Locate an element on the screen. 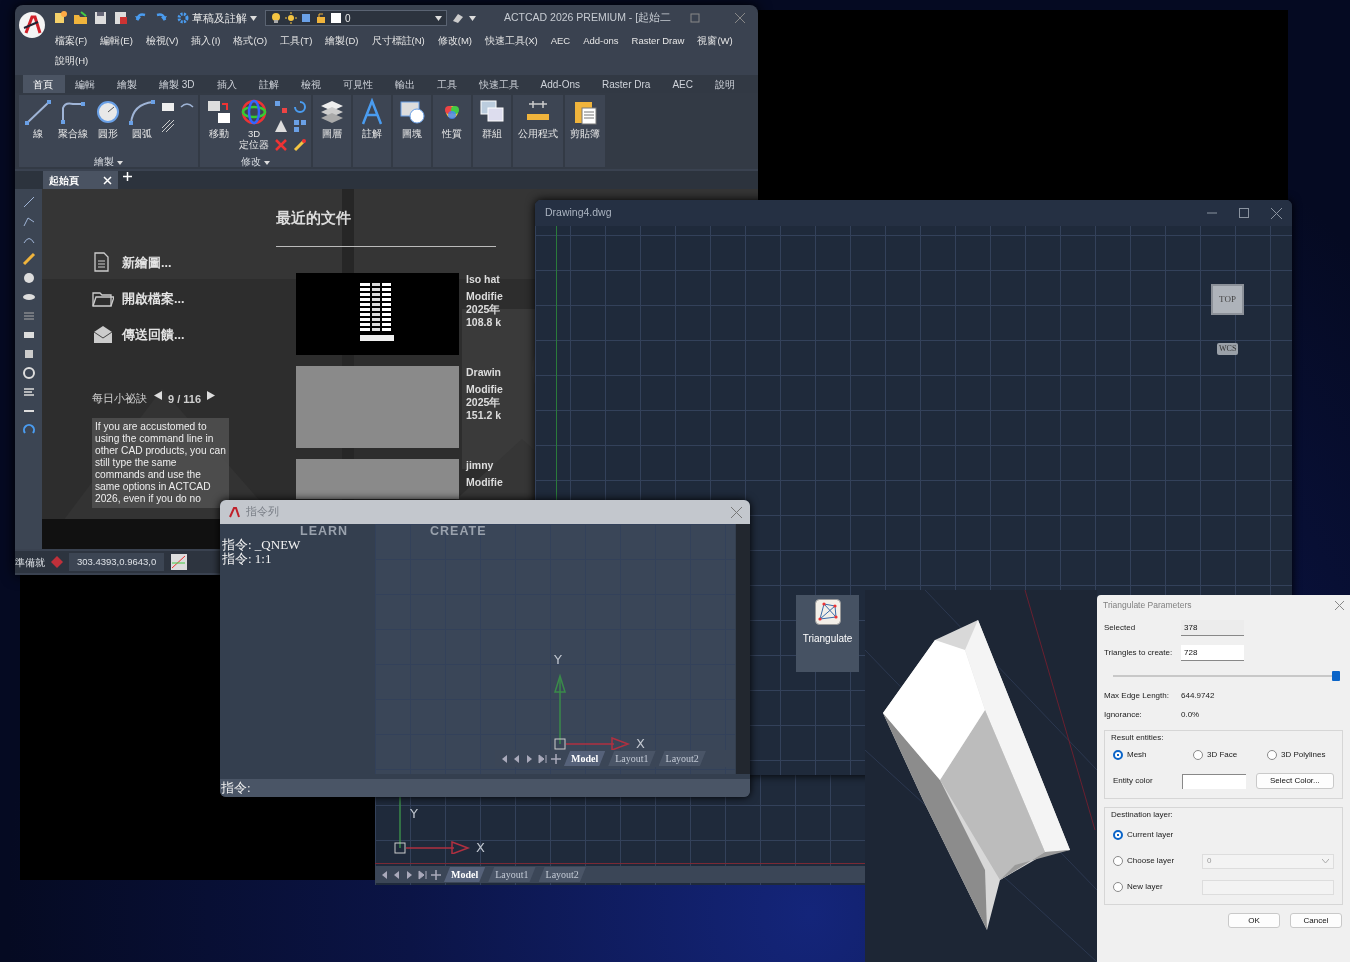 This screenshot has width=1350, height=962. ribbon-tab: Add-Ons is located at coordinates (561, 84).